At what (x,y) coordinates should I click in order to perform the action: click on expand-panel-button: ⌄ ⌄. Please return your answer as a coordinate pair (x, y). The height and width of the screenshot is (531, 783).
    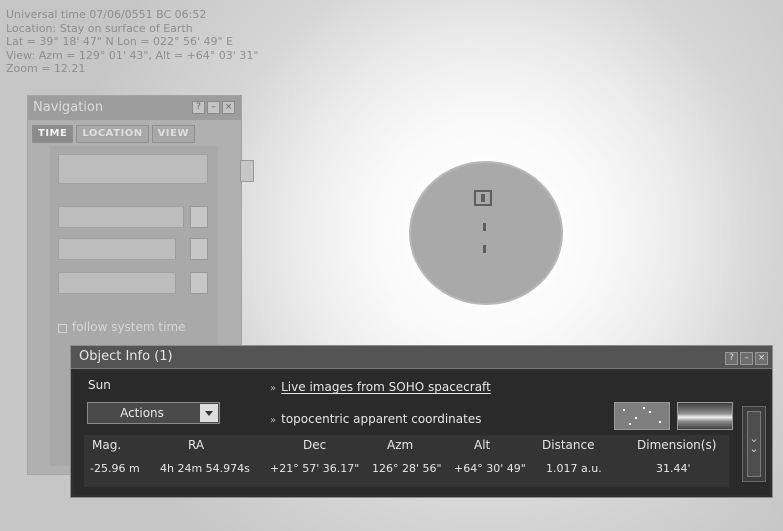
    Looking at the image, I should click on (754, 444).